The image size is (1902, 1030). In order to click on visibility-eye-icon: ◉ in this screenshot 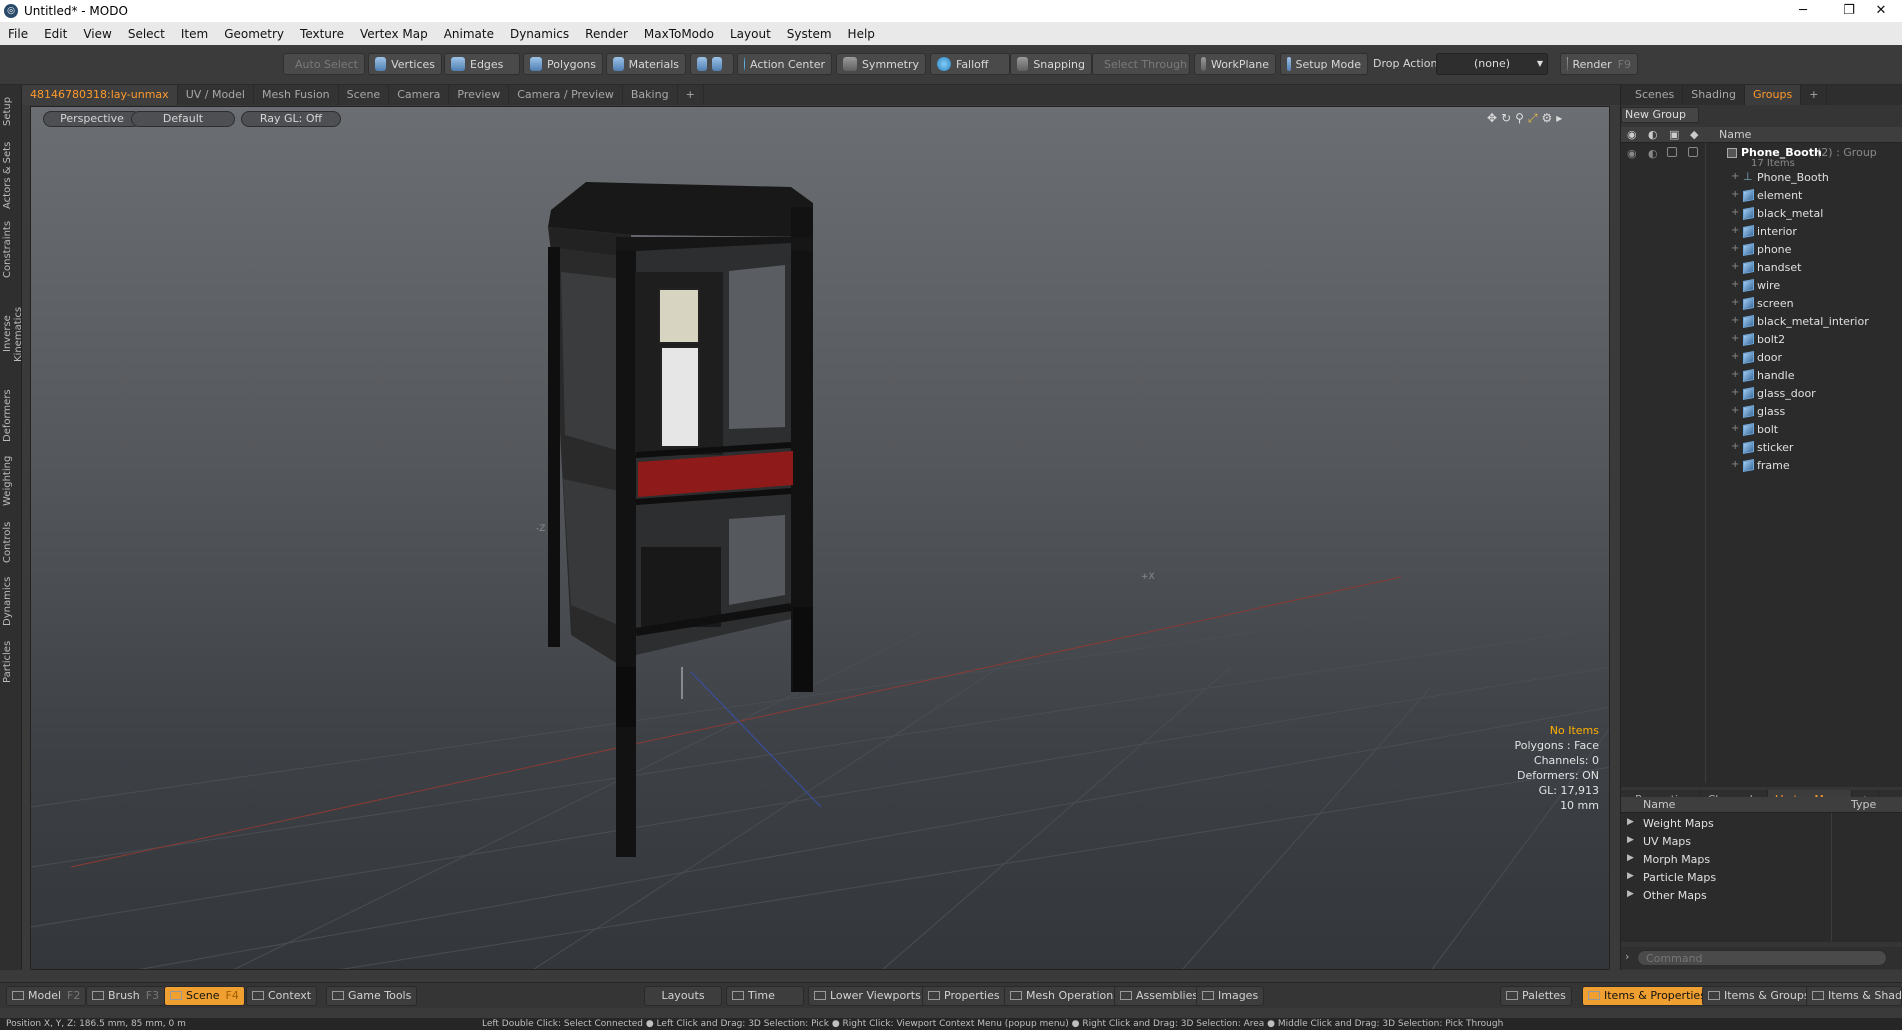, I will do `click(1632, 153)`.